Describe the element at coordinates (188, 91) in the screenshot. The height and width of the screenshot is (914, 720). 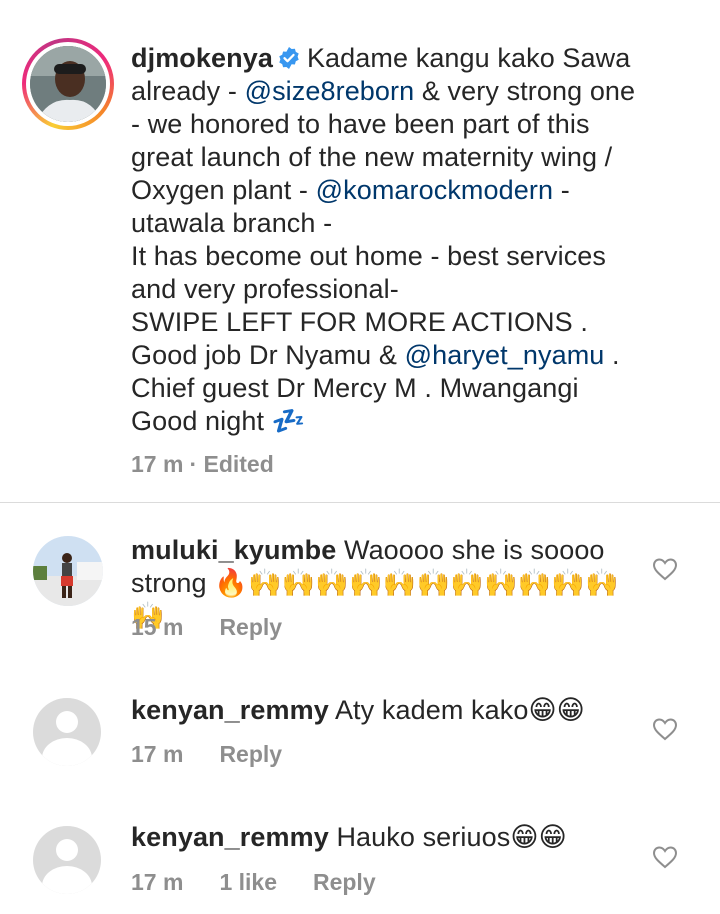
I see `caption-segment: already -` at that location.